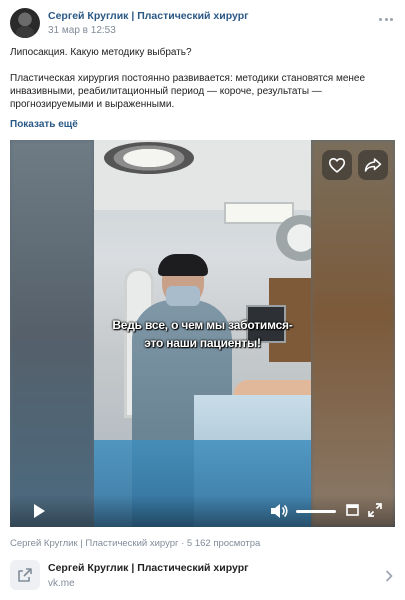  Describe the element at coordinates (389, 576) in the screenshot. I see `chevron-right-icon` at that location.